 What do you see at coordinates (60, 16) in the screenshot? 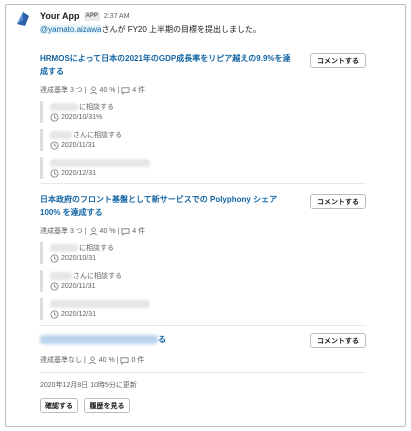
I see `app-name: Your App` at bounding box center [60, 16].